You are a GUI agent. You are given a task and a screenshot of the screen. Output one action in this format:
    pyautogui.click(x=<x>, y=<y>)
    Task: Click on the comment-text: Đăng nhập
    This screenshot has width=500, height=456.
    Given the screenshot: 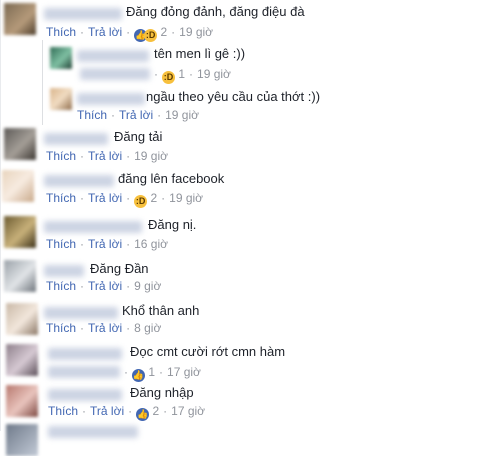 What is the action you would take?
    pyautogui.click(x=162, y=392)
    